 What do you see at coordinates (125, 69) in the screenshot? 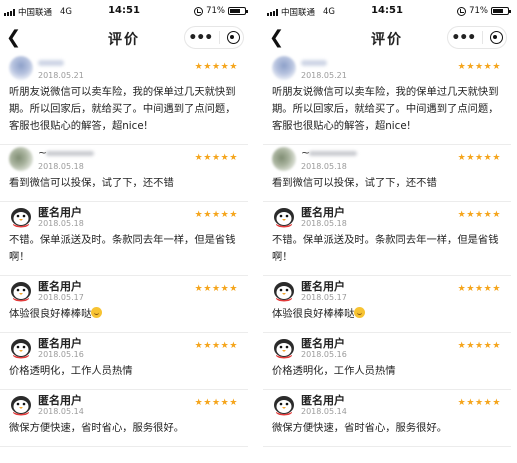
I see `review-header: 2018.05.21 ★★★★★` at bounding box center [125, 69].